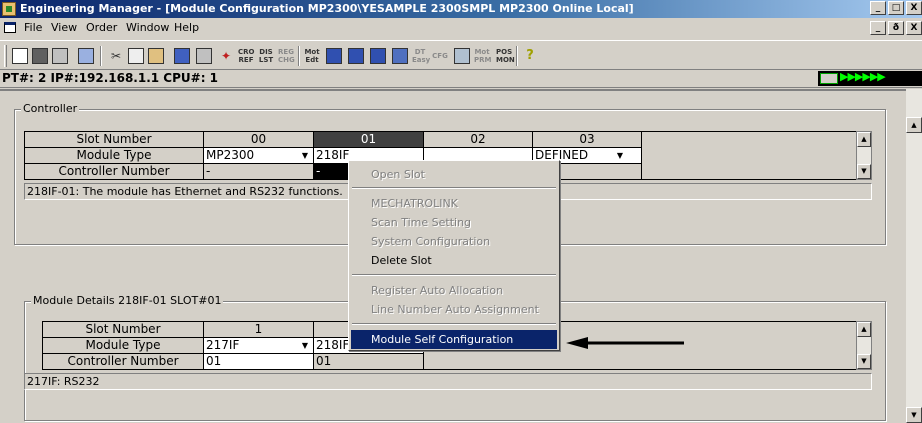  Describe the element at coordinates (33, 27) in the screenshot. I see `menu-file: File` at that location.